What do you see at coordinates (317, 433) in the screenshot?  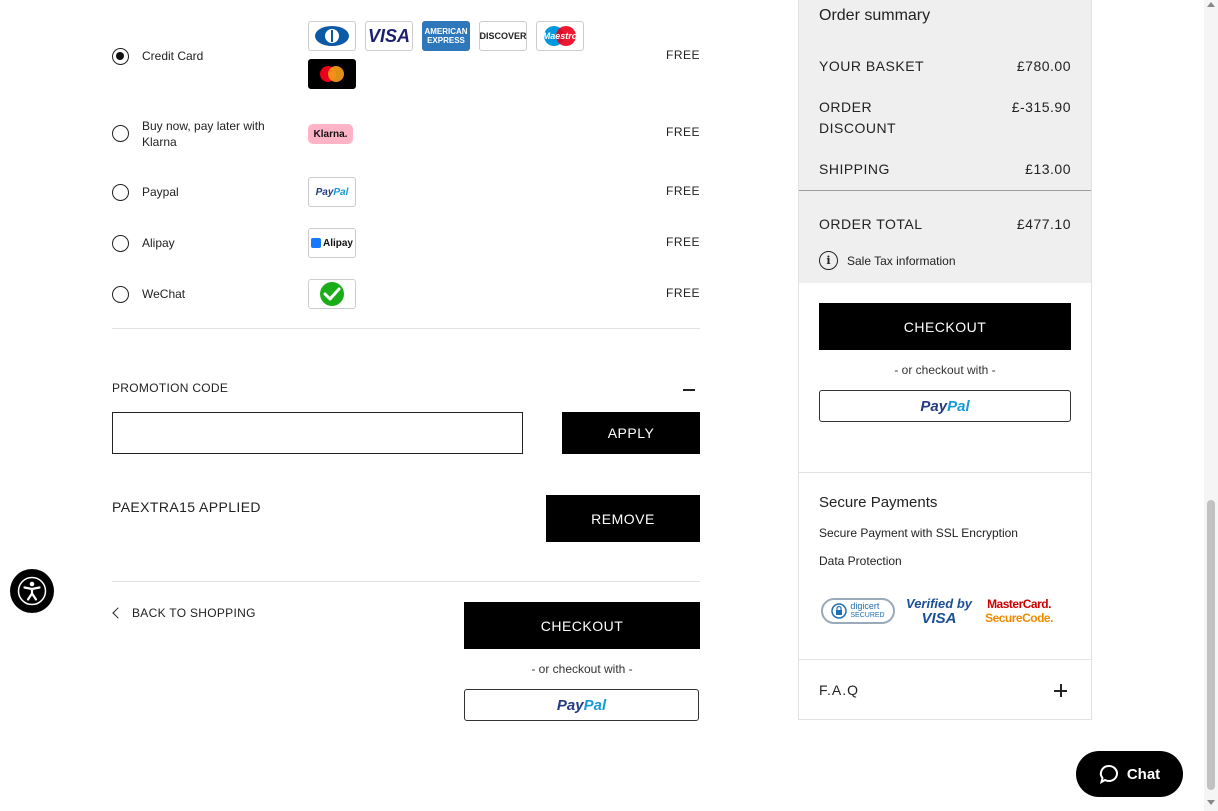 I see `promotion-code-input` at bounding box center [317, 433].